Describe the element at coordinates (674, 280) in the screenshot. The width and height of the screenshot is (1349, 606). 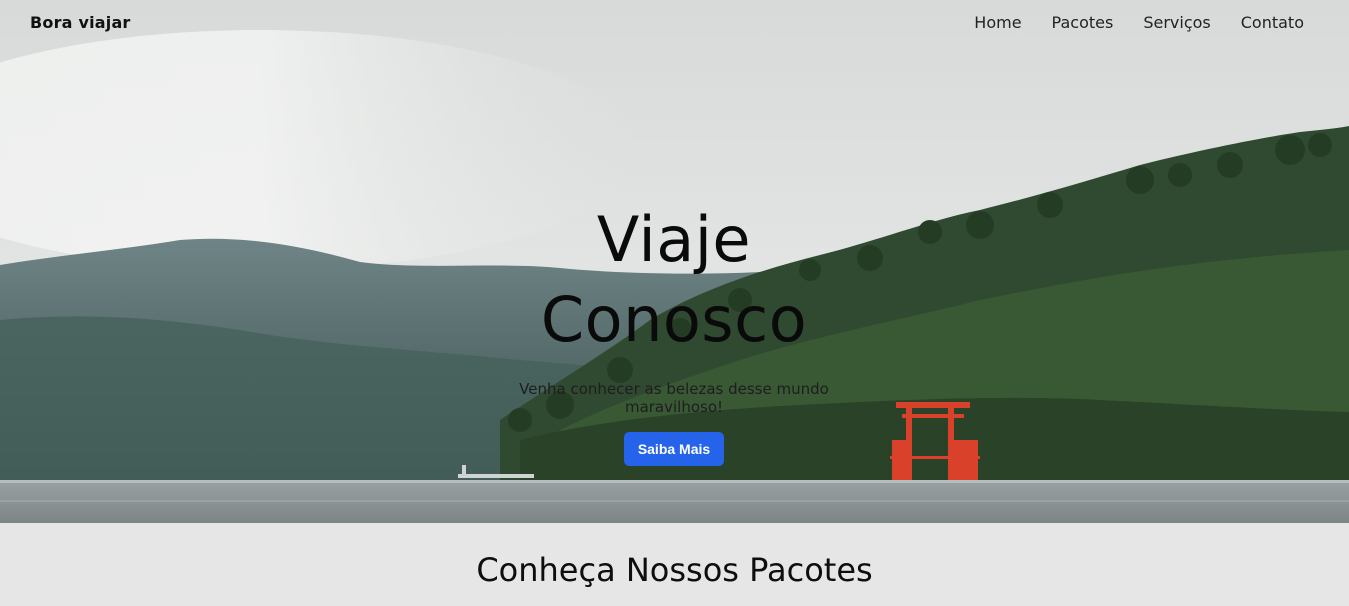
I see `hero-title: Viaje Conosco` at that location.